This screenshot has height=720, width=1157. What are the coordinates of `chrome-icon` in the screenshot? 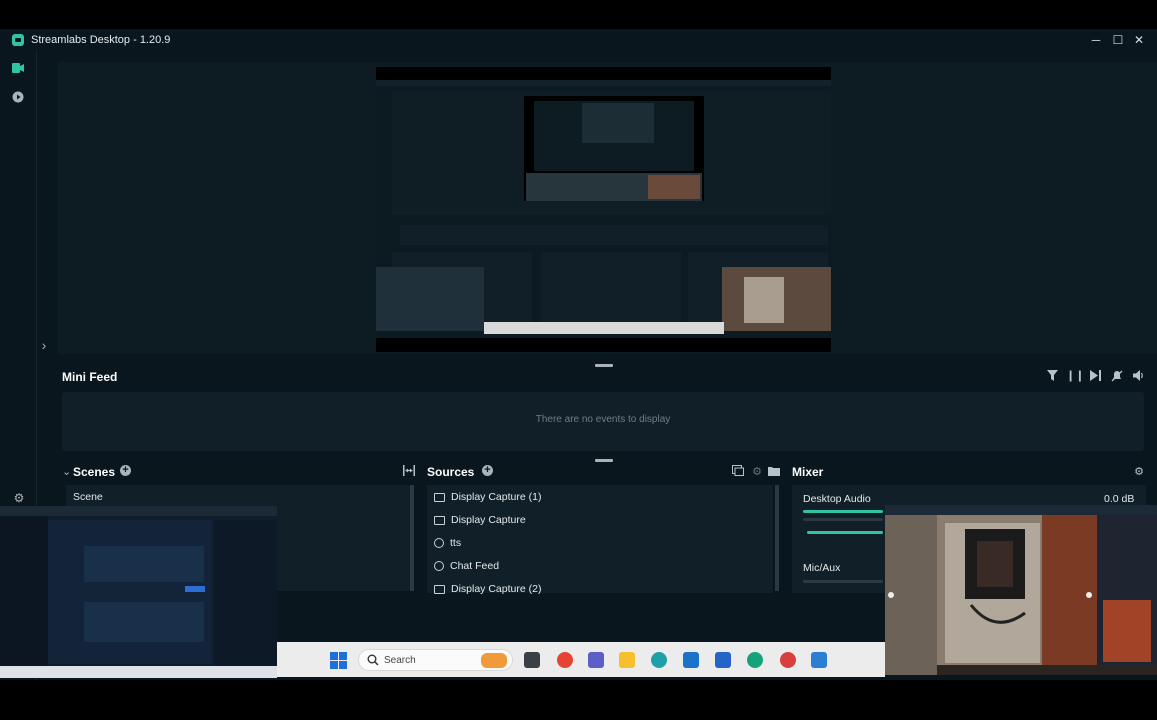 It's located at (565, 660).